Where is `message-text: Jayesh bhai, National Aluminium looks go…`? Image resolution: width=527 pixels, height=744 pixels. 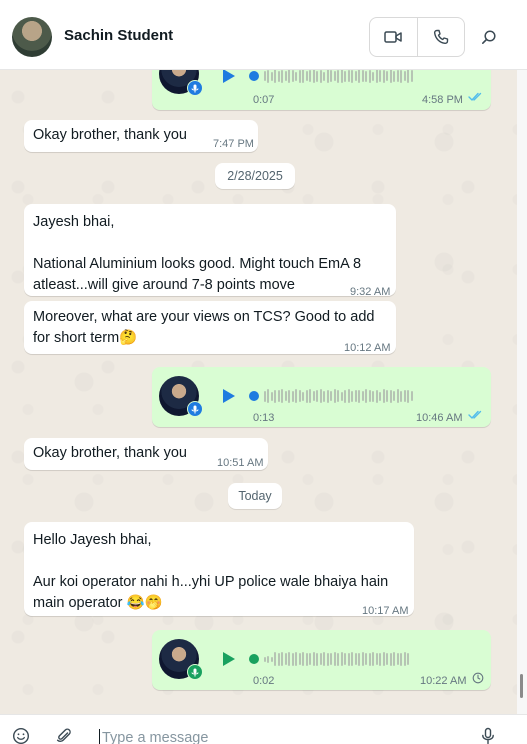
message-text: Jayesh bhai, National Aluminium looks go… is located at coordinates (197, 253).